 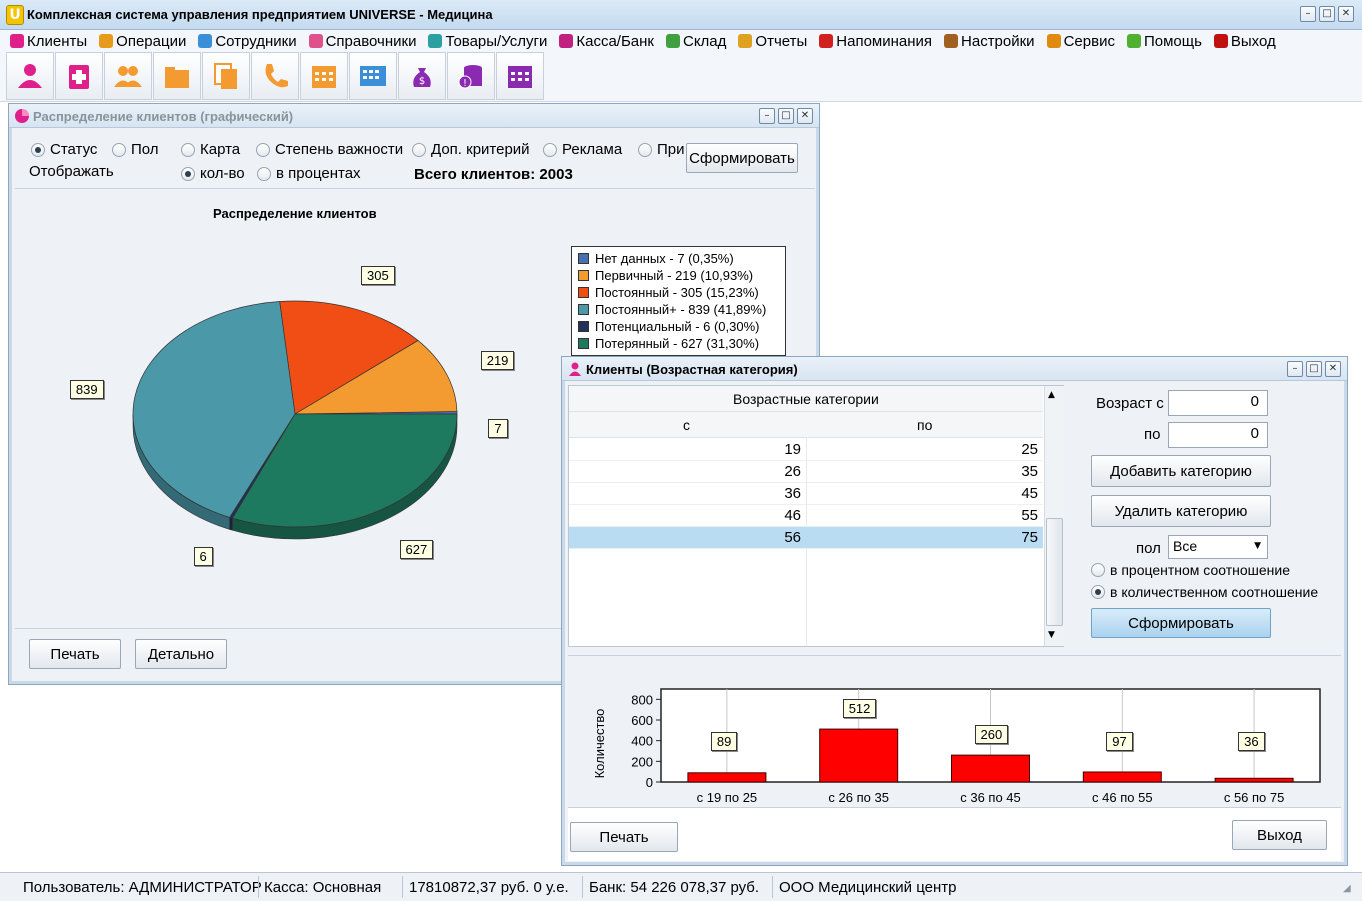 What do you see at coordinates (1190, 570) in the screenshot?
I see `radio-percent-ratio: в процентном соотношение` at bounding box center [1190, 570].